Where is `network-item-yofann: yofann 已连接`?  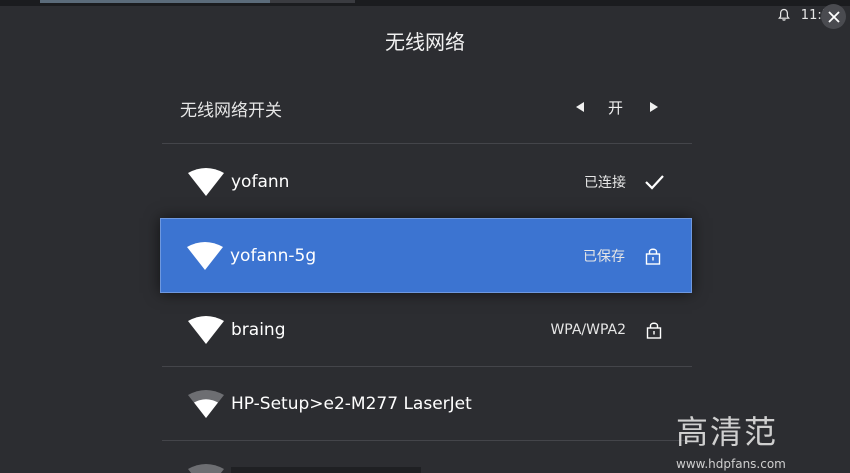 network-item-yofann: yofann 已连接 is located at coordinates (427, 182).